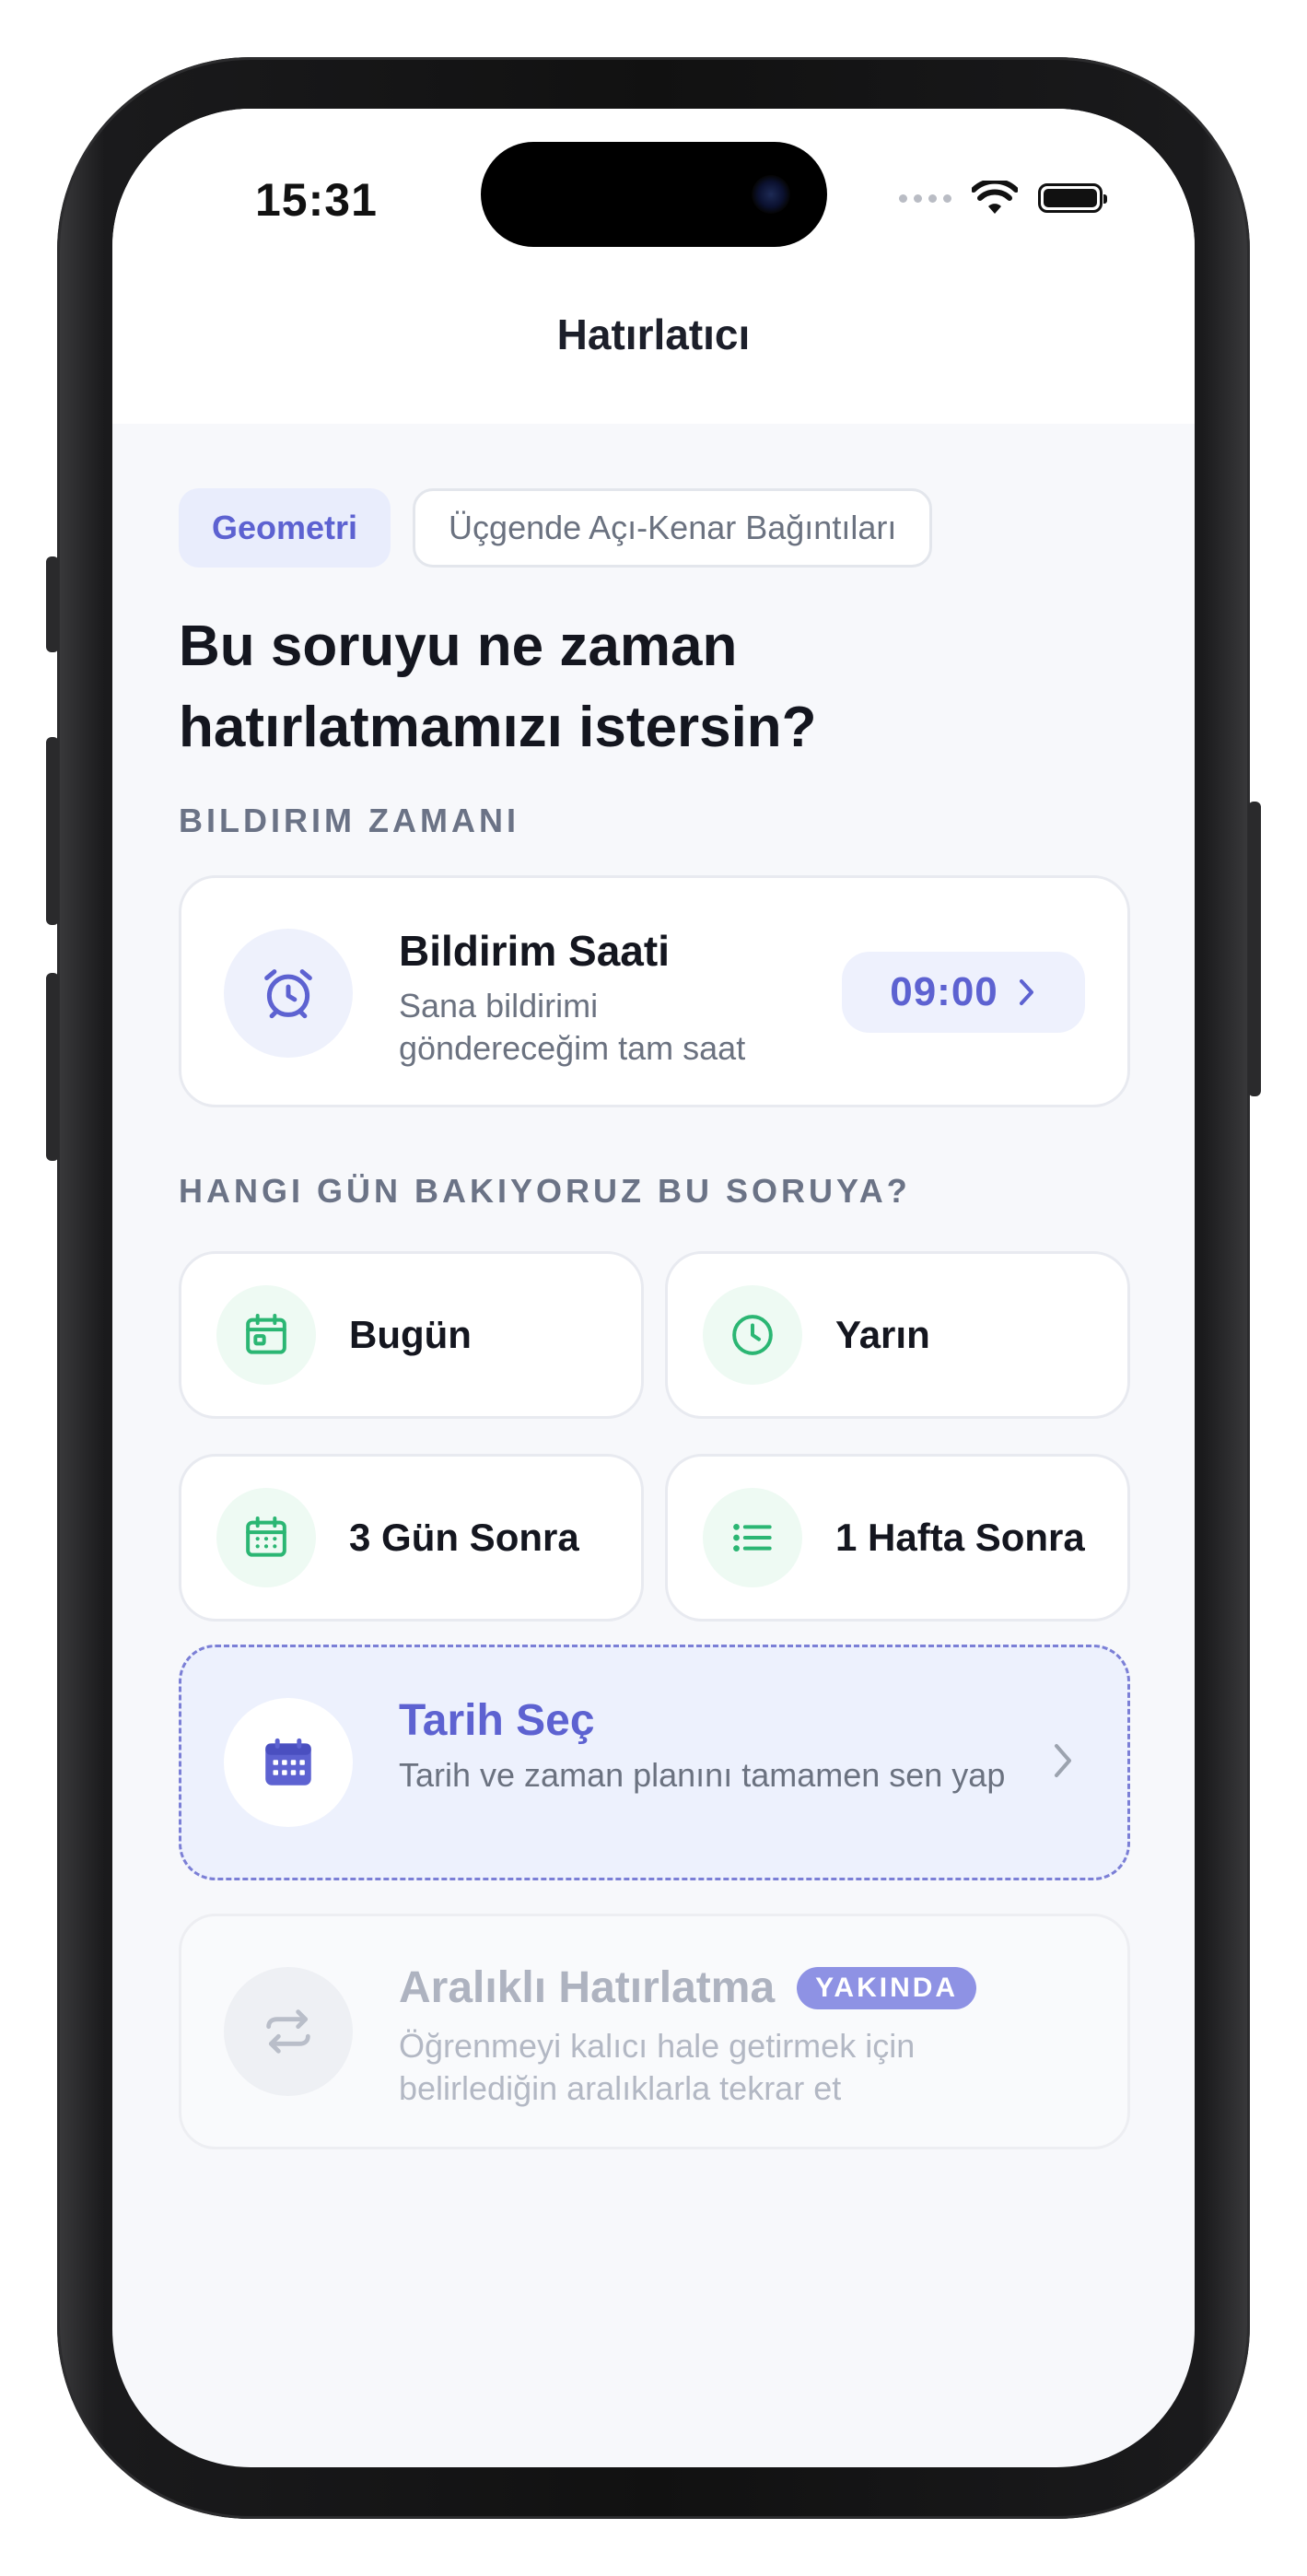  Describe the element at coordinates (771, 195) in the screenshot. I see `camera-icon` at that location.